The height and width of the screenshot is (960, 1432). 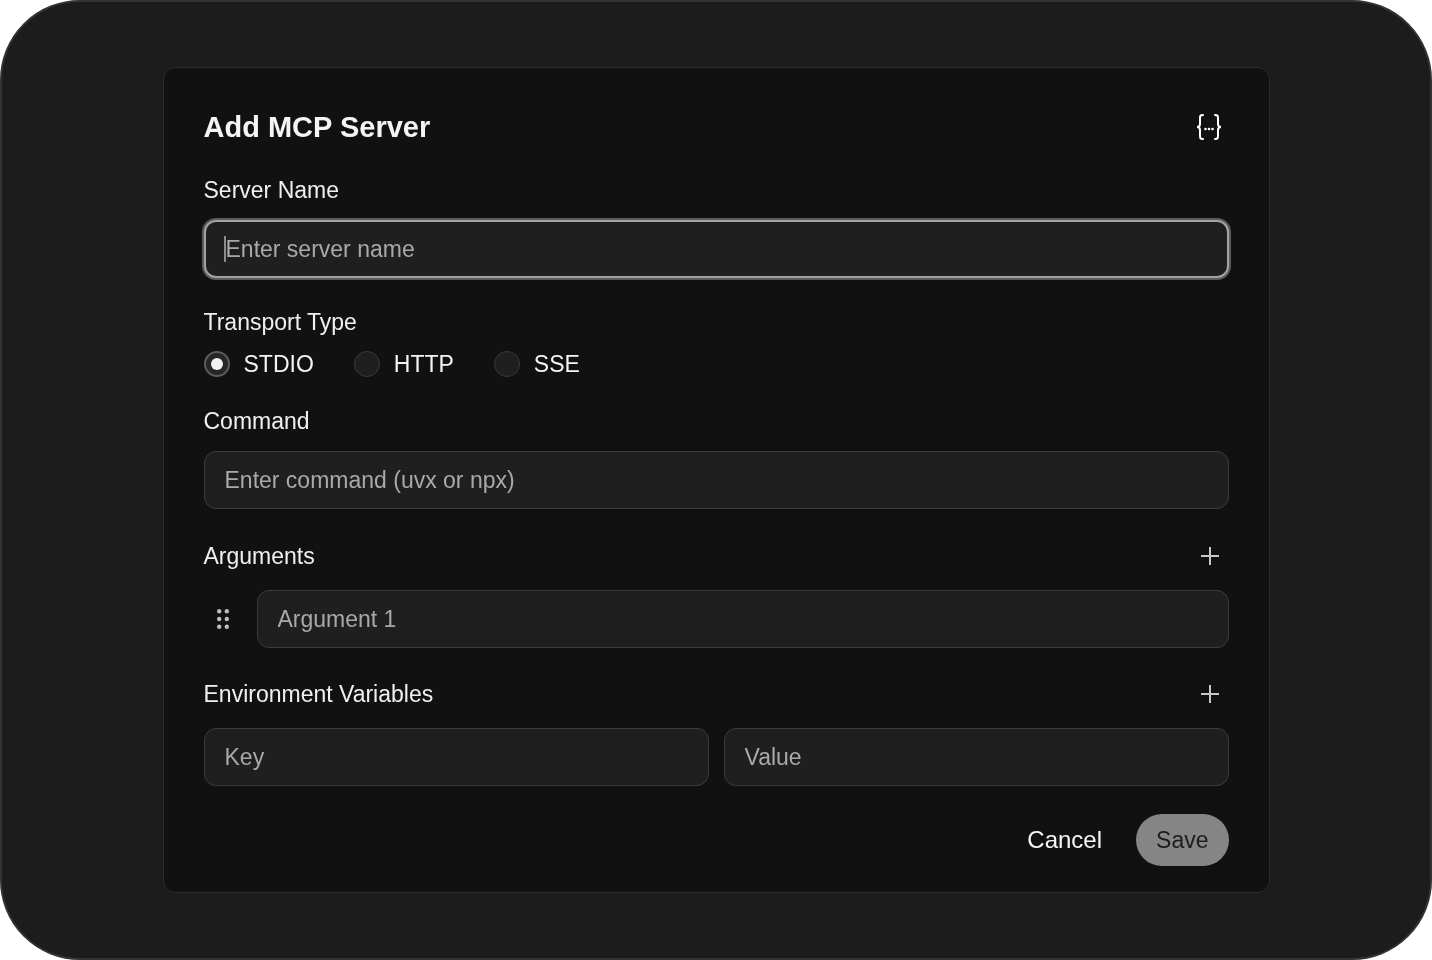 What do you see at coordinates (223, 619) in the screenshot?
I see `drag-handle-icon` at bounding box center [223, 619].